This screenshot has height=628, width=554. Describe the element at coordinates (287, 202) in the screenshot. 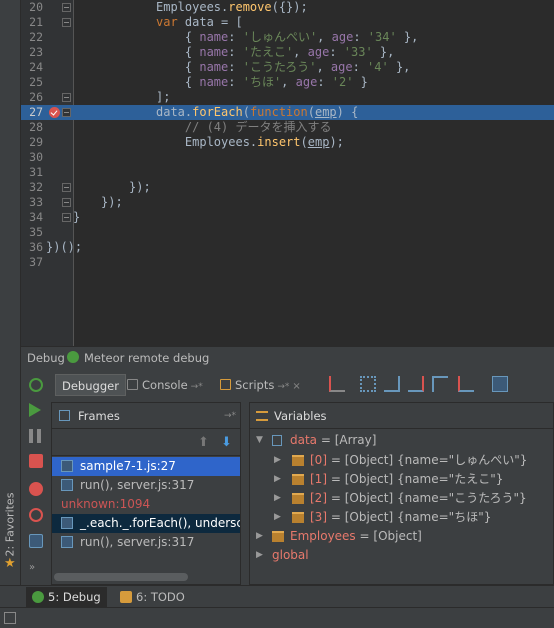

I see `code-line: 33});` at that location.